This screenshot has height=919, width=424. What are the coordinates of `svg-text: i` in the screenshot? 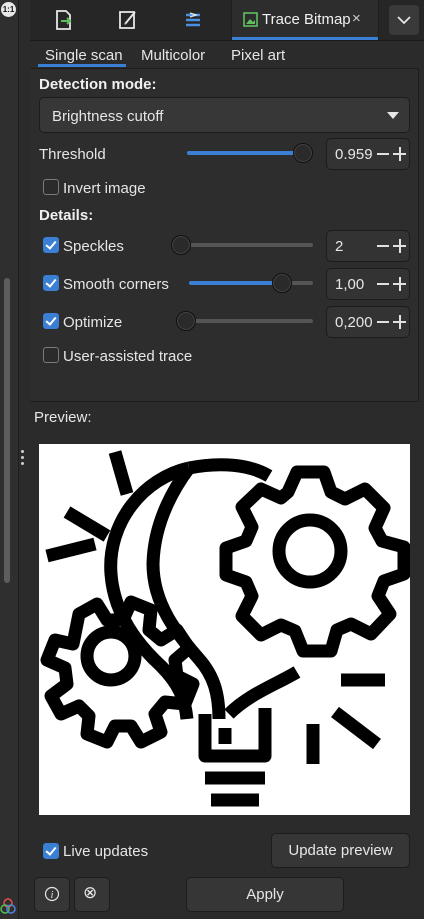 It's located at (52, 895).